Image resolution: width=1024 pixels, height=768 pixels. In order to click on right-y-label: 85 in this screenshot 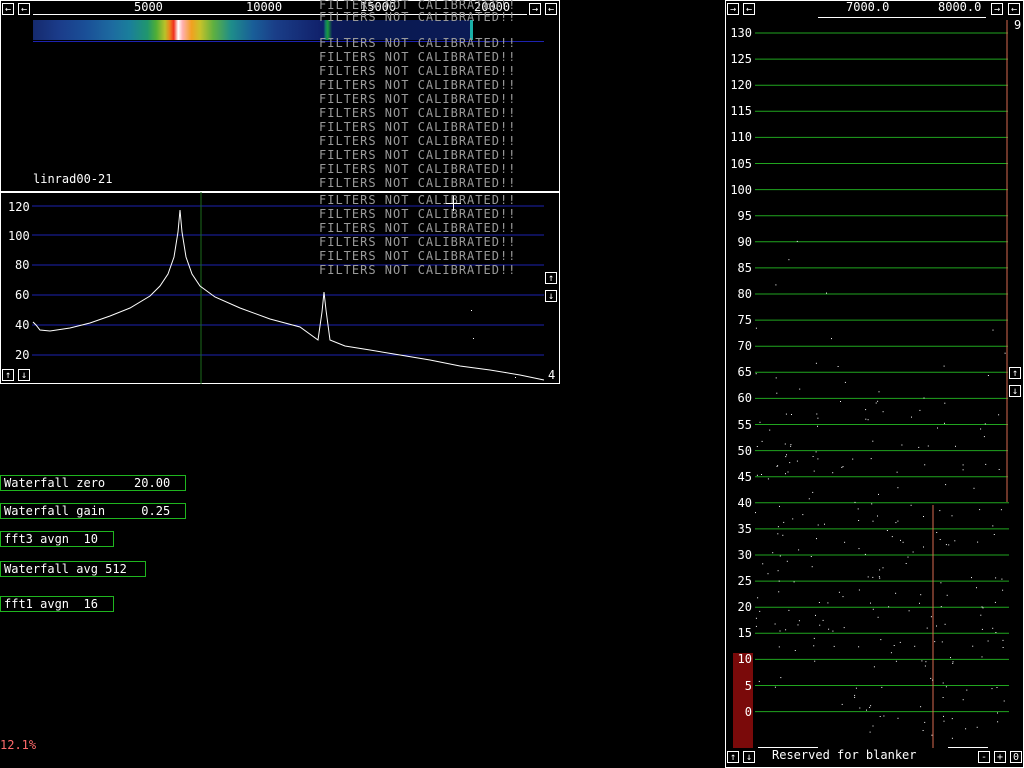, I will do `click(744, 267)`.